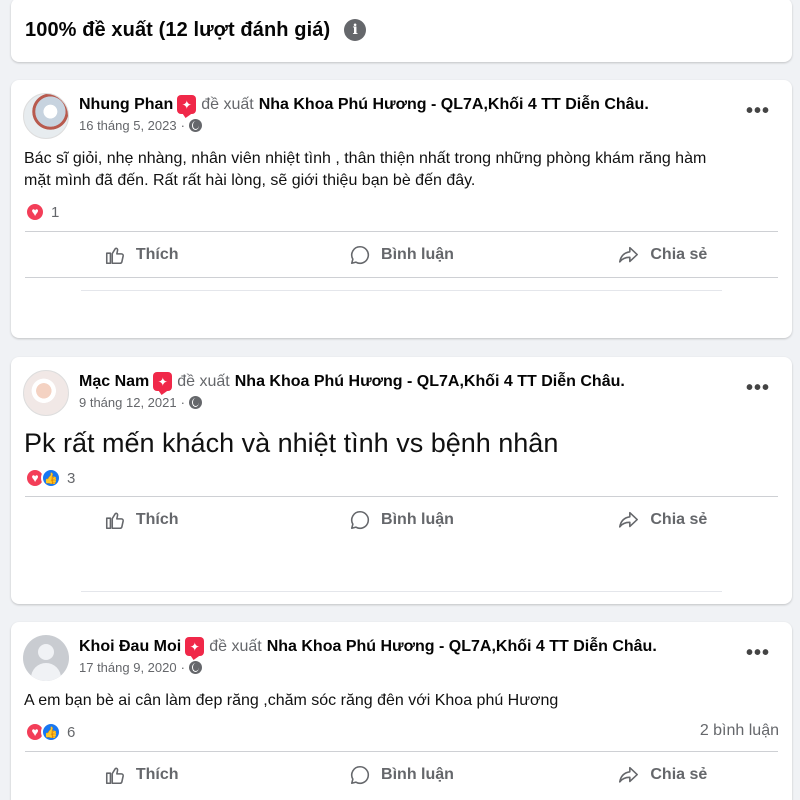 This screenshot has width=800, height=800. I want to click on post-date: 9 tháng 12, 2021, so click(128, 402).